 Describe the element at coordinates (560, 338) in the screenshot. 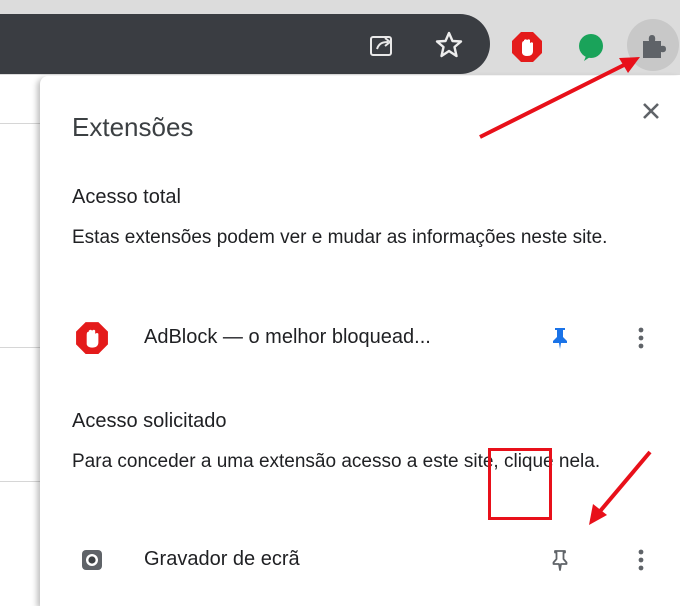

I see `pin-icon` at that location.